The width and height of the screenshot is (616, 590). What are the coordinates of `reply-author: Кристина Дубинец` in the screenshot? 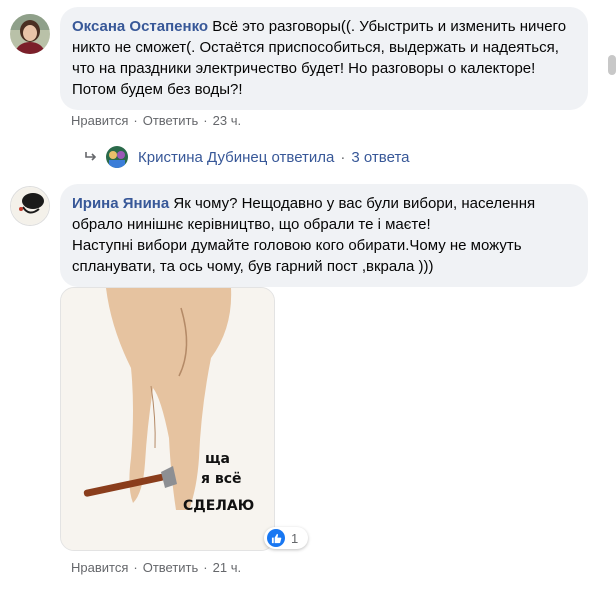 It's located at (202, 157).